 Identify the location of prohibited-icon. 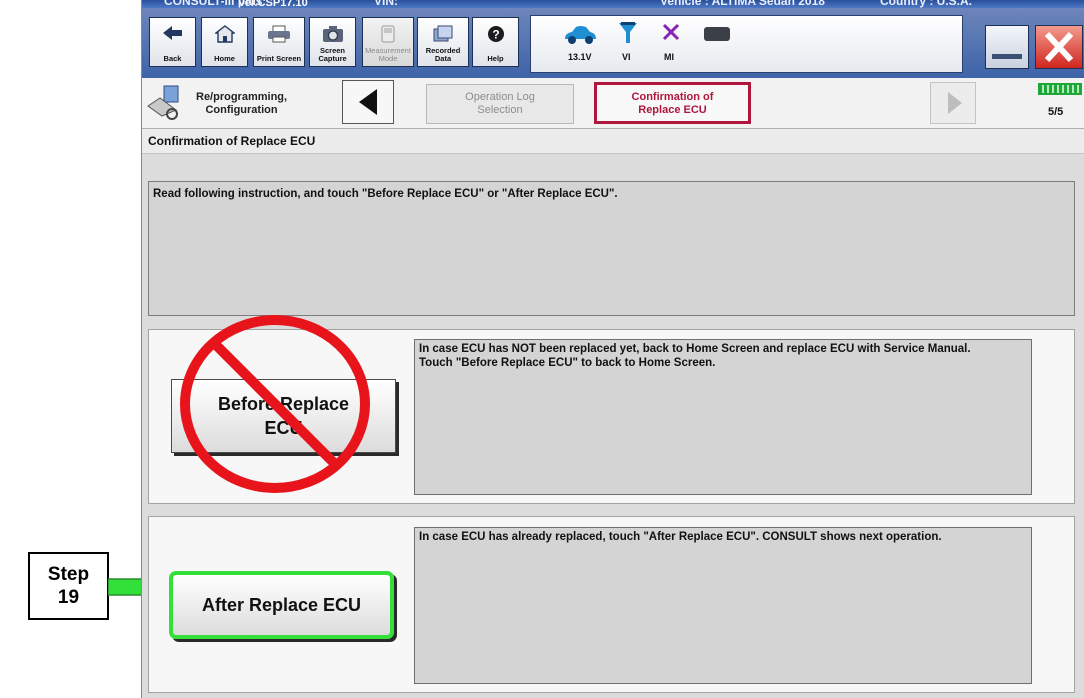
(275, 404).